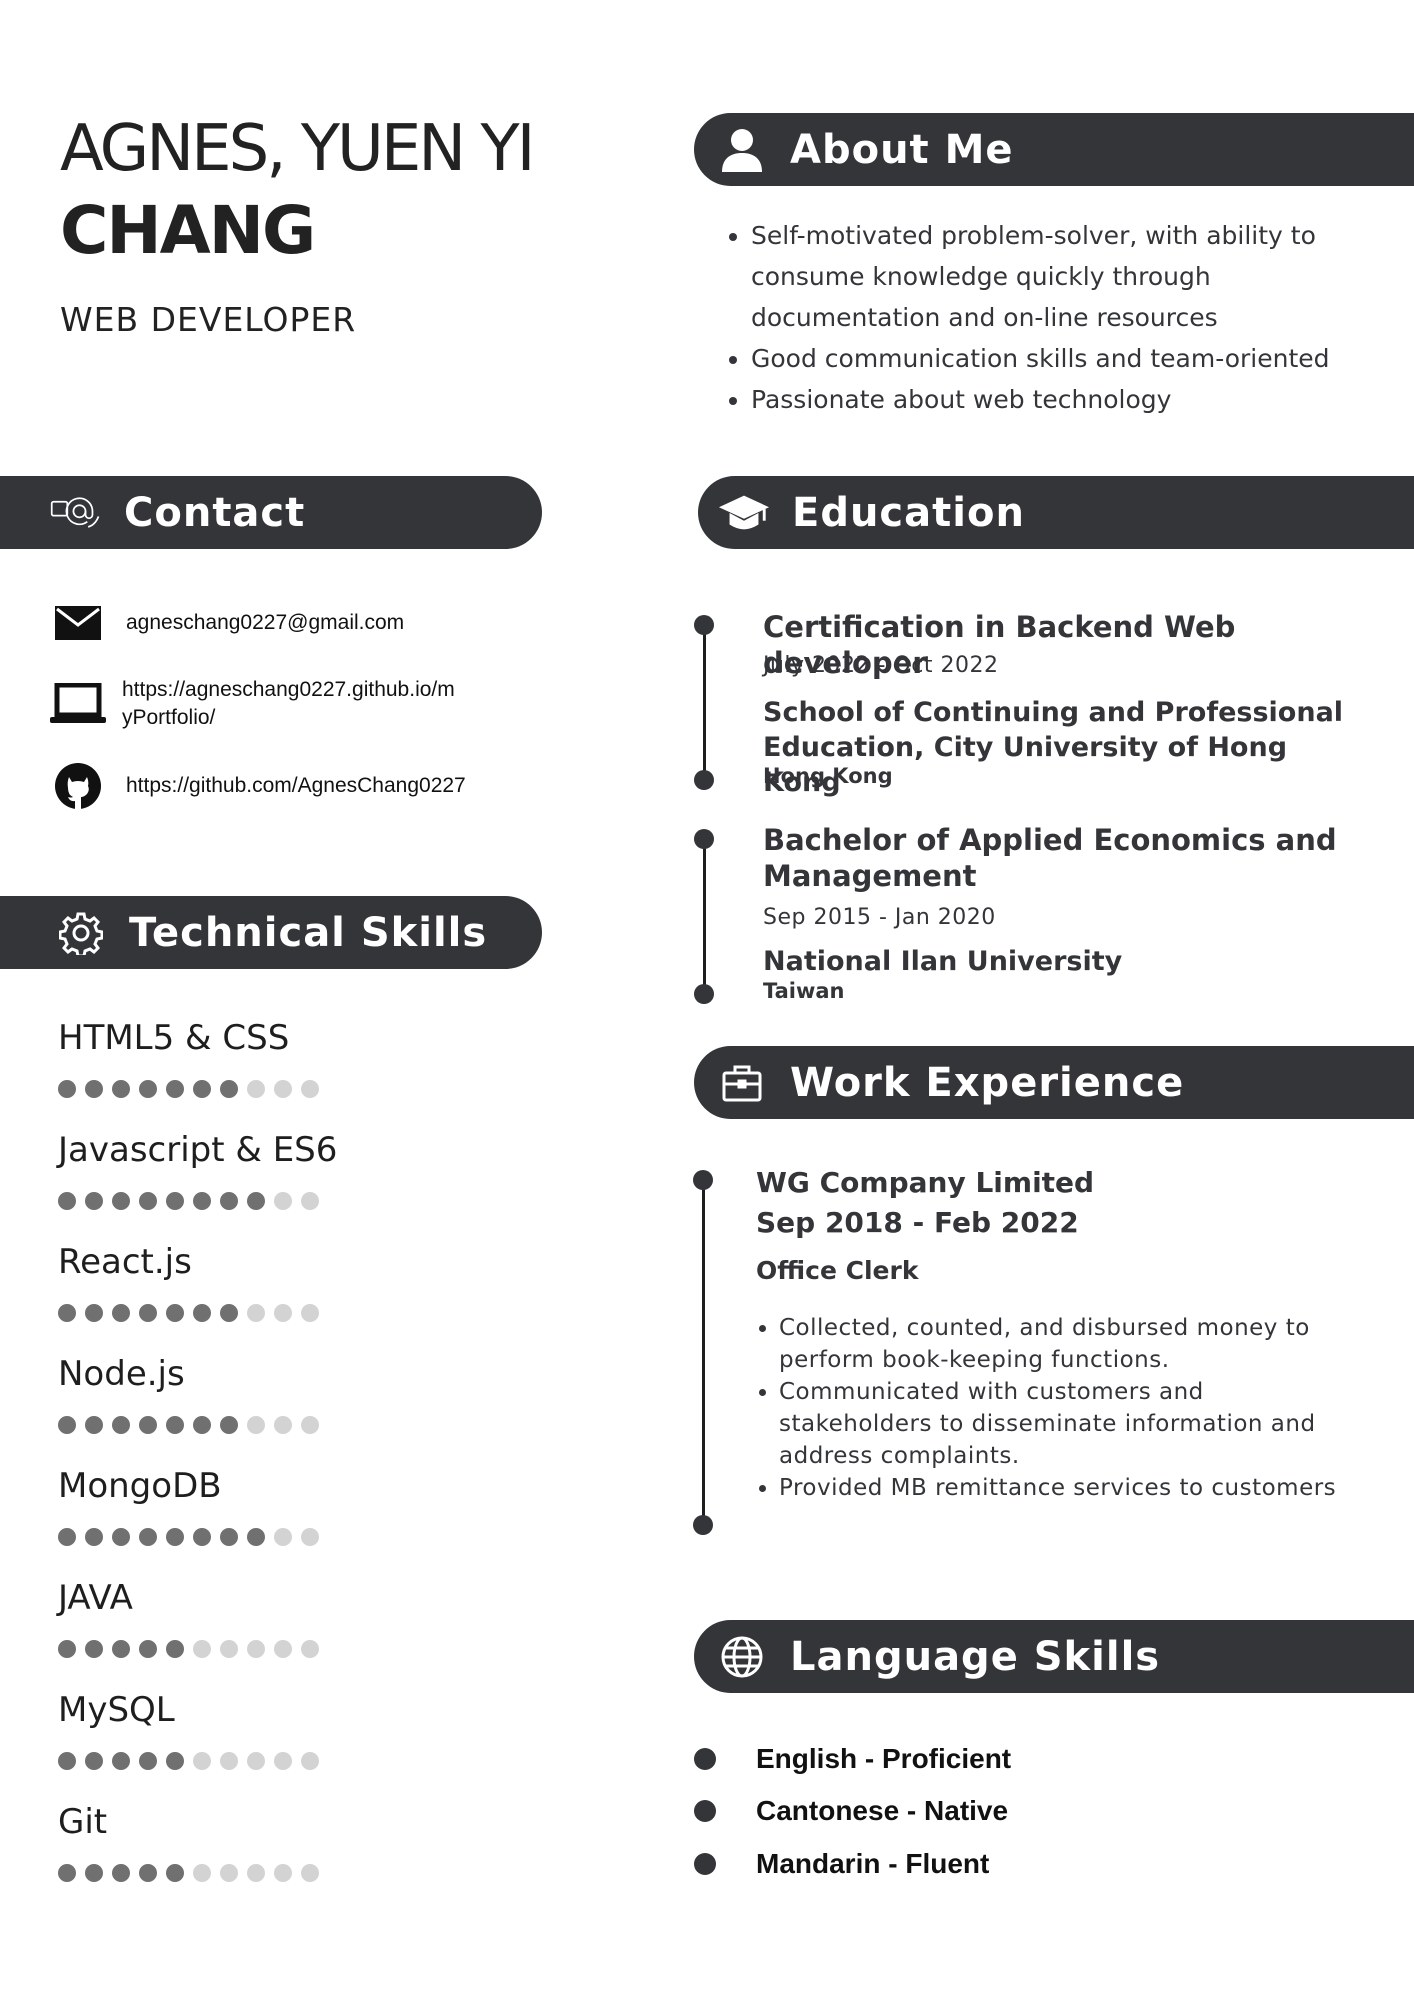 The width and height of the screenshot is (1414, 2000). I want to click on work-role: Office Clerk, so click(837, 1270).